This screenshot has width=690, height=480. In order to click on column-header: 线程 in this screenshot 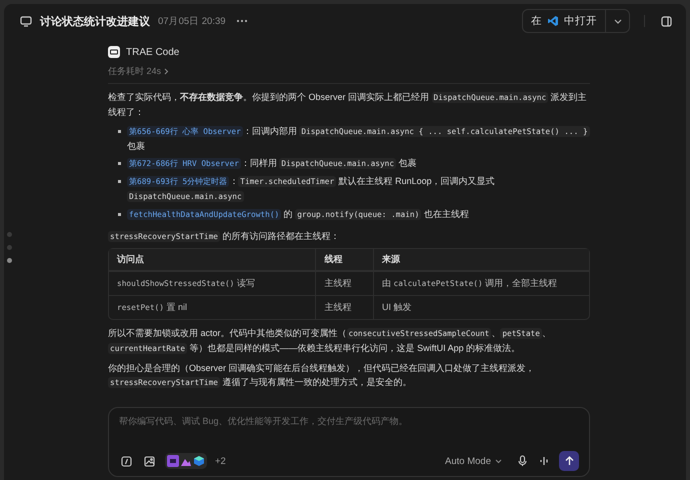, I will do `click(344, 260)`.